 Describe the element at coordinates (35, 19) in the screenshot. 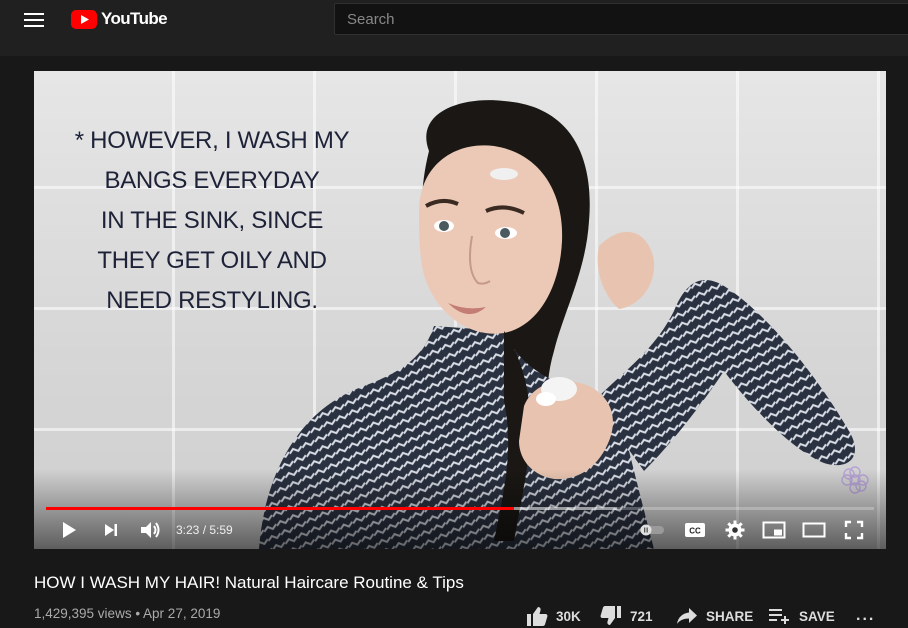

I see `hamburger-menu-icon` at that location.